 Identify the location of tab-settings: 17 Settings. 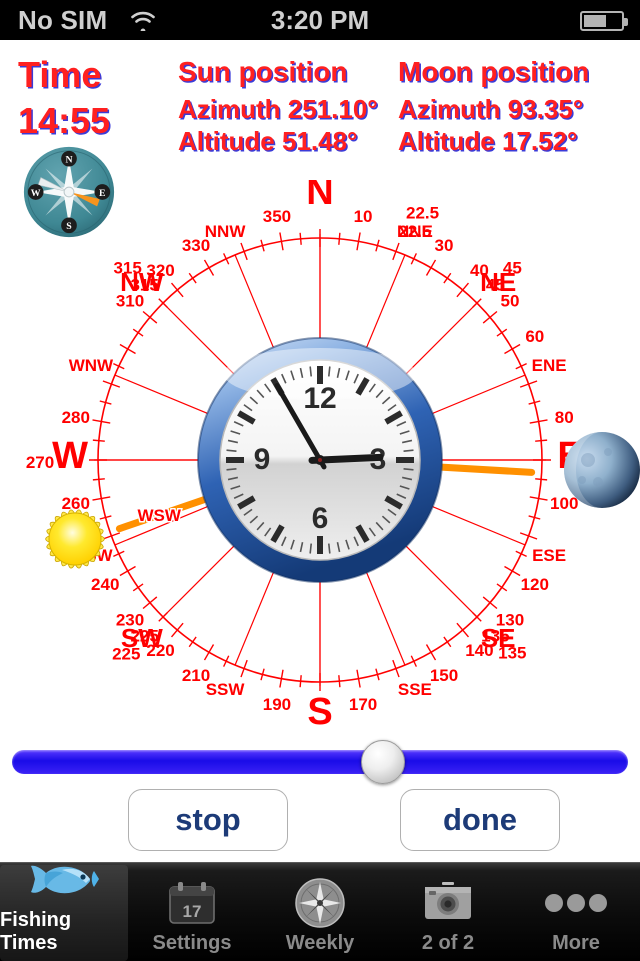
(192, 913).